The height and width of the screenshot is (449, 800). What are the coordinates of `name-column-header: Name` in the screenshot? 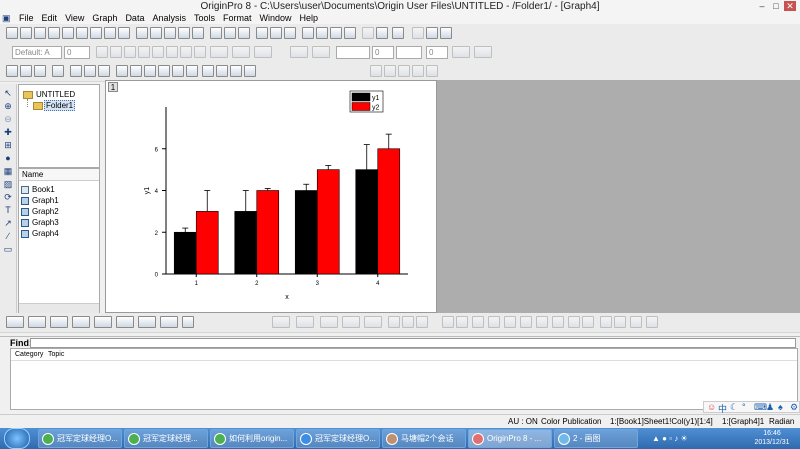 It's located at (32, 174).